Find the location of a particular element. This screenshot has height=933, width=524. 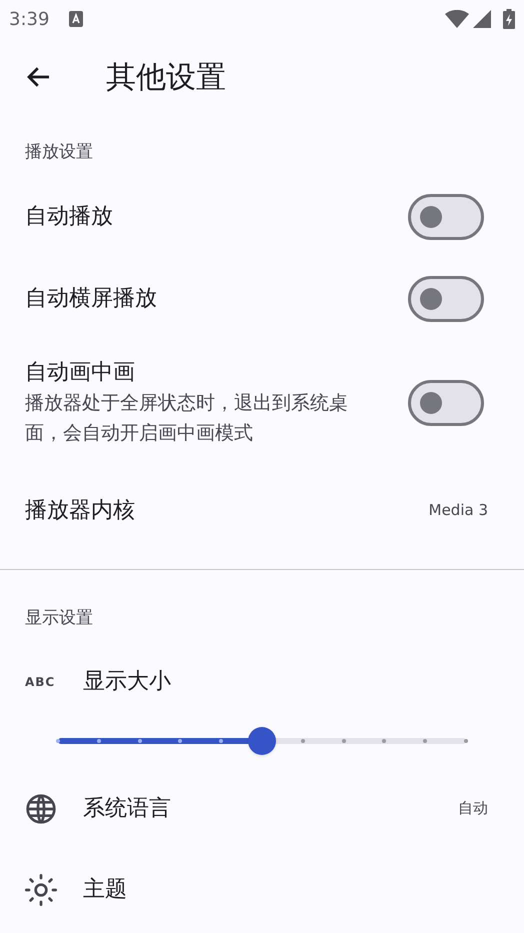

sun-icon is located at coordinates (41, 890).